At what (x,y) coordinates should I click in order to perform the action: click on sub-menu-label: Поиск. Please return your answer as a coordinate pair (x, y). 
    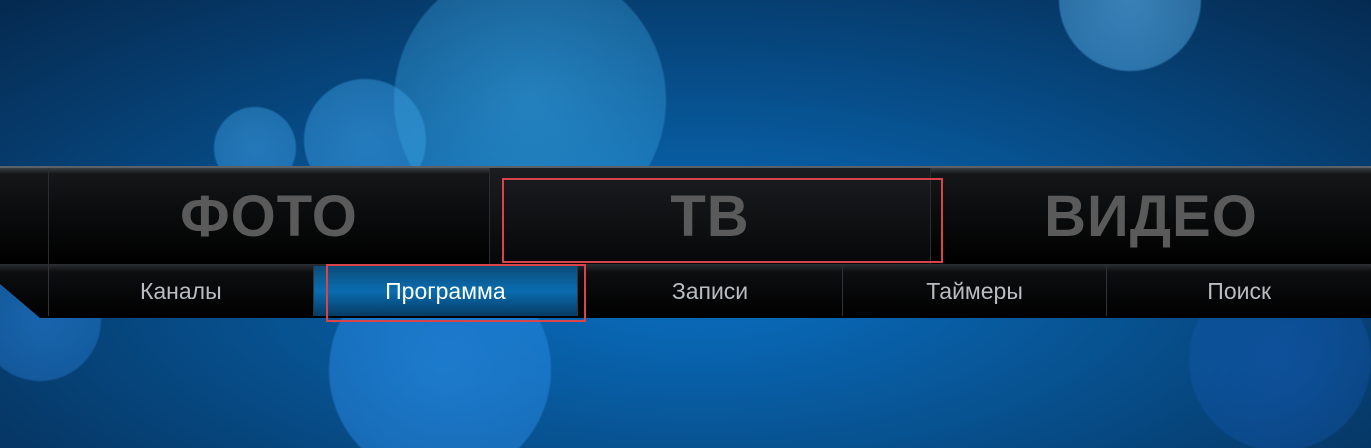
    Looking at the image, I should click on (1239, 290).